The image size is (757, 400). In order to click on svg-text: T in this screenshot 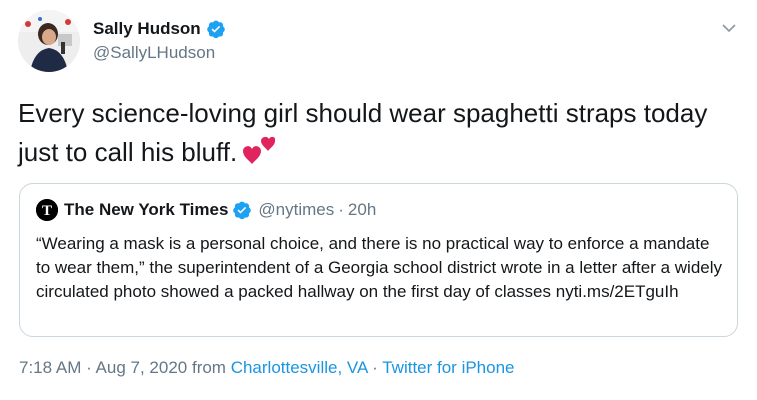, I will do `click(47, 211)`.